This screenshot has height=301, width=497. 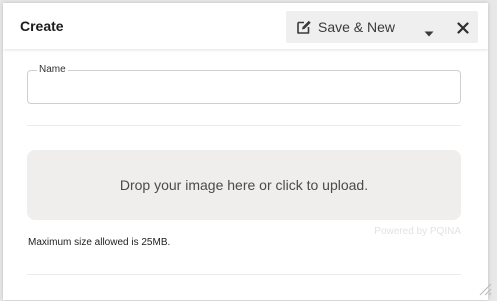 What do you see at coordinates (52, 70) in the screenshot?
I see `name-field-label: Name` at bounding box center [52, 70].